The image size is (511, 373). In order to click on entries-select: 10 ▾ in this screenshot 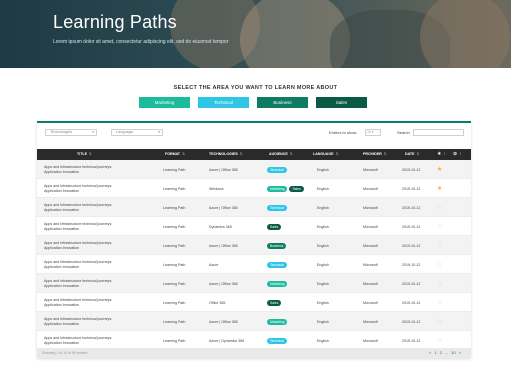, I will do `click(373, 132)`.